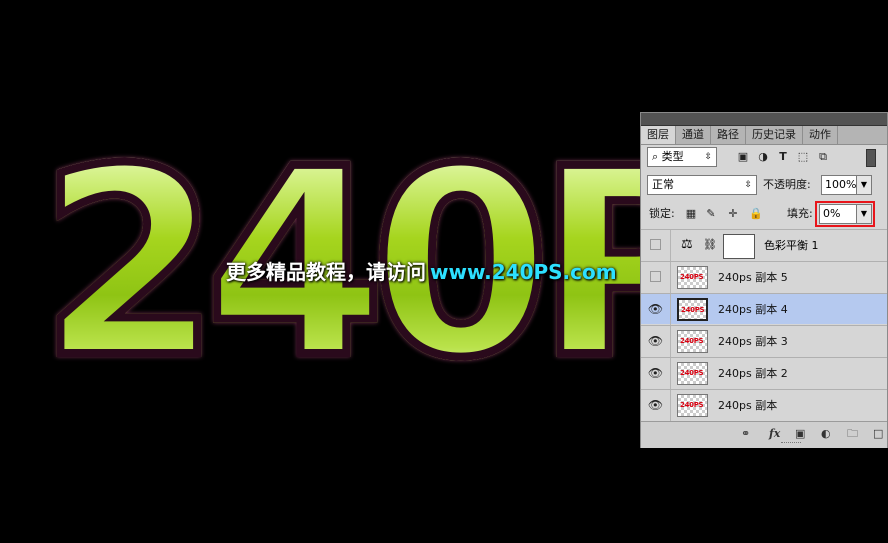 This screenshot has width=888, height=543. I want to click on layer-name: 240ps 副本, so click(747, 405).